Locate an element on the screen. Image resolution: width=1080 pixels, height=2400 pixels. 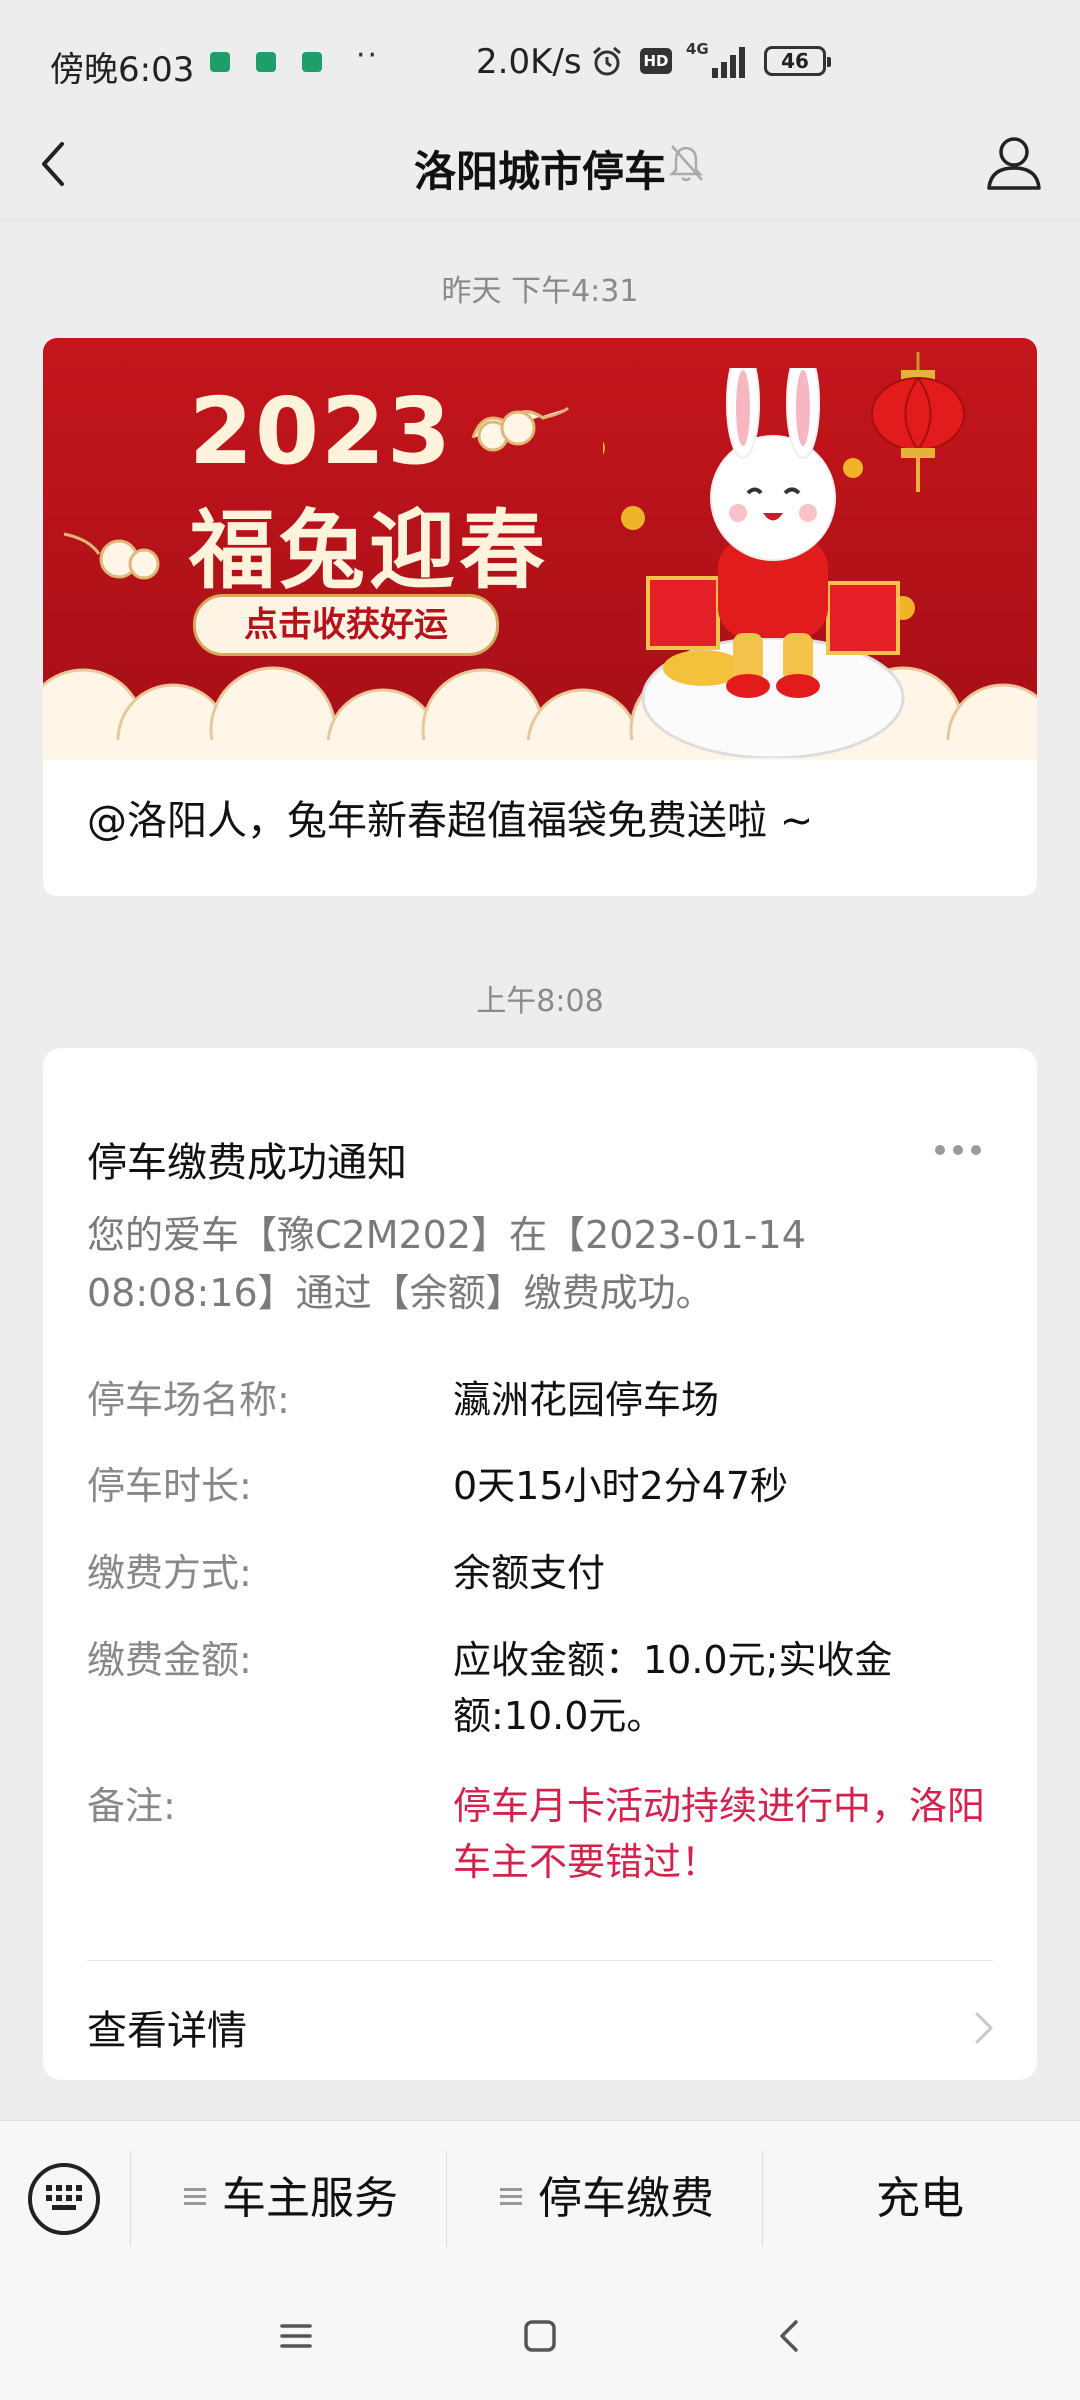
status-time: 傍晚6:03 is located at coordinates (122, 70).